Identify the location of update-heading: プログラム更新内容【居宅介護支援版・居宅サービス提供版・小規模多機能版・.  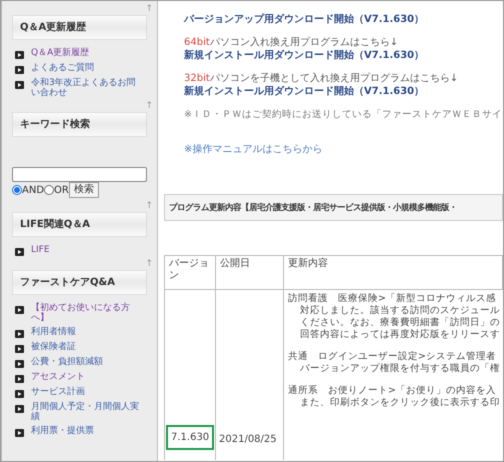
(333, 207).